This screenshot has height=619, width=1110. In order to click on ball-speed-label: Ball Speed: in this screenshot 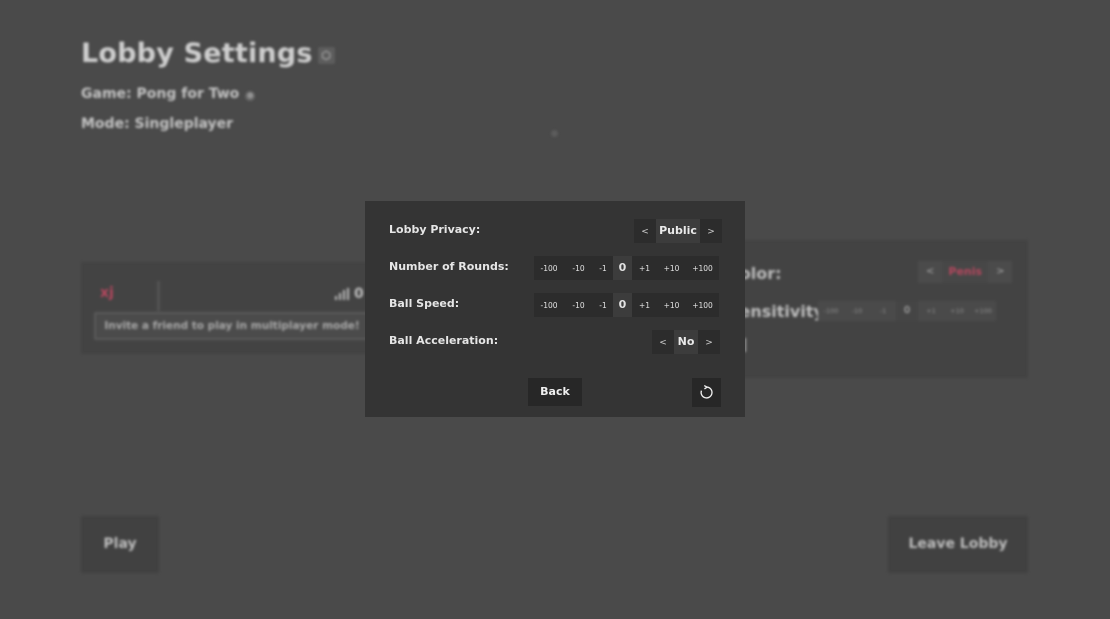, I will do `click(424, 303)`.